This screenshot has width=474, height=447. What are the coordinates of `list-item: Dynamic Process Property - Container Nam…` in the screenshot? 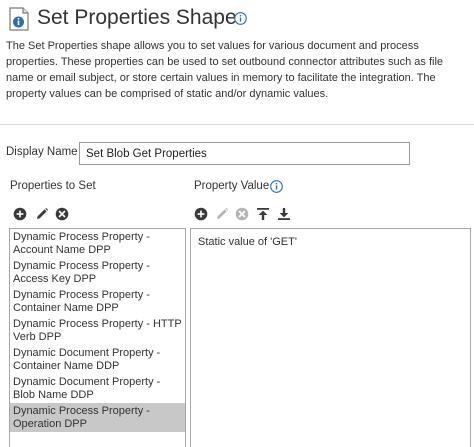 It's located at (97, 301).